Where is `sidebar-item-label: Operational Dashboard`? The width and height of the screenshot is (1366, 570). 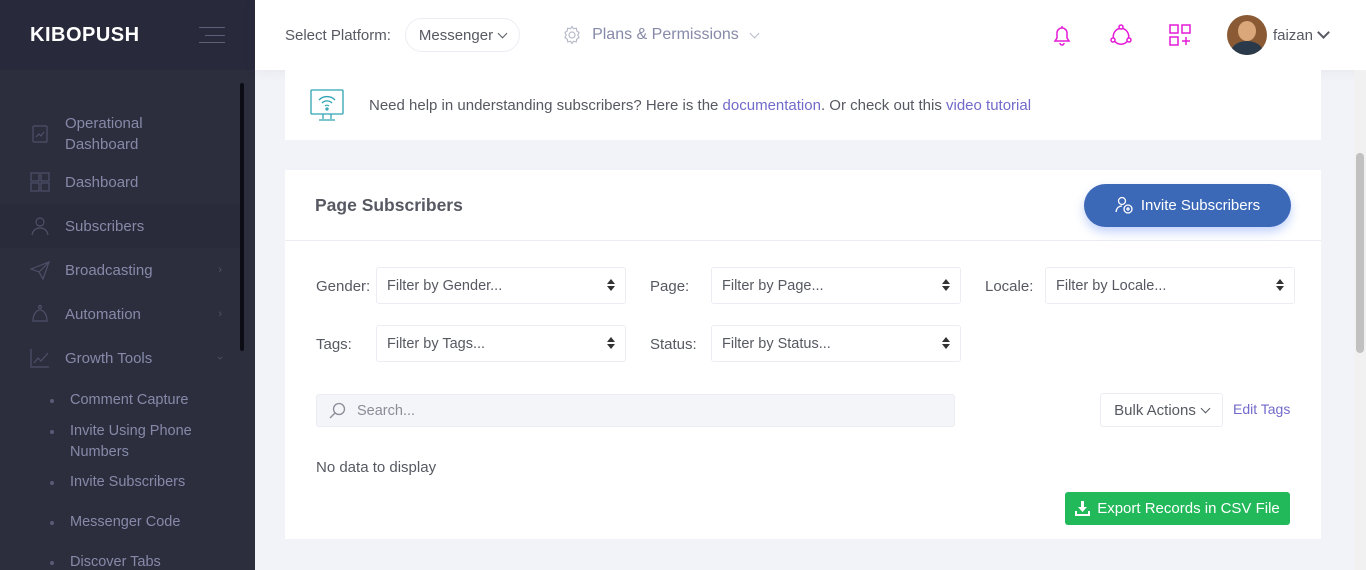 sidebar-item-label: Operational Dashboard is located at coordinates (104, 134).